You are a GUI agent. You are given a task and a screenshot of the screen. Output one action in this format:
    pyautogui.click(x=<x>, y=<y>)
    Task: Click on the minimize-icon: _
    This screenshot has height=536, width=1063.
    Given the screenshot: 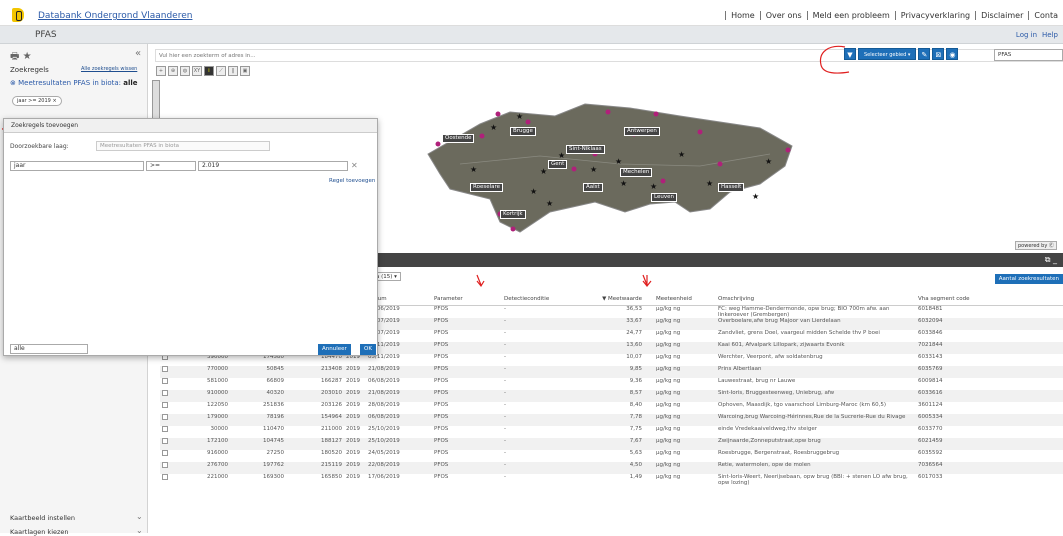 What is the action you would take?
    pyautogui.click(x=1055, y=259)
    